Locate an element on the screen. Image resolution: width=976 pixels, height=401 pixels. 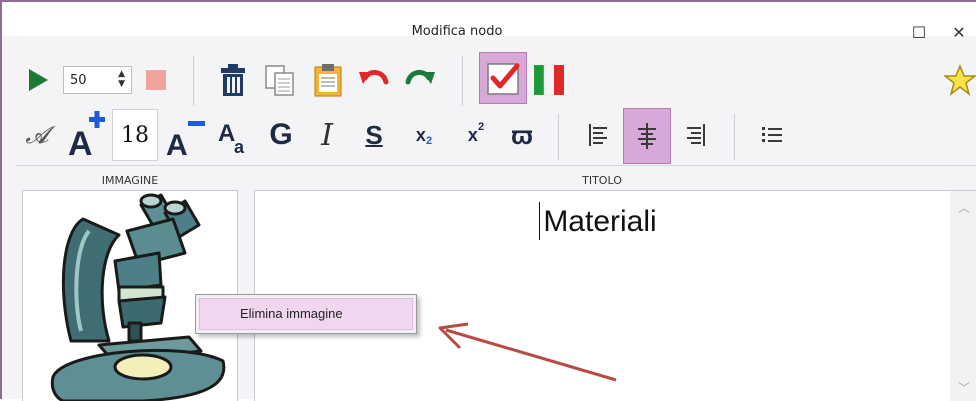
redo-button is located at coordinates (420, 80).